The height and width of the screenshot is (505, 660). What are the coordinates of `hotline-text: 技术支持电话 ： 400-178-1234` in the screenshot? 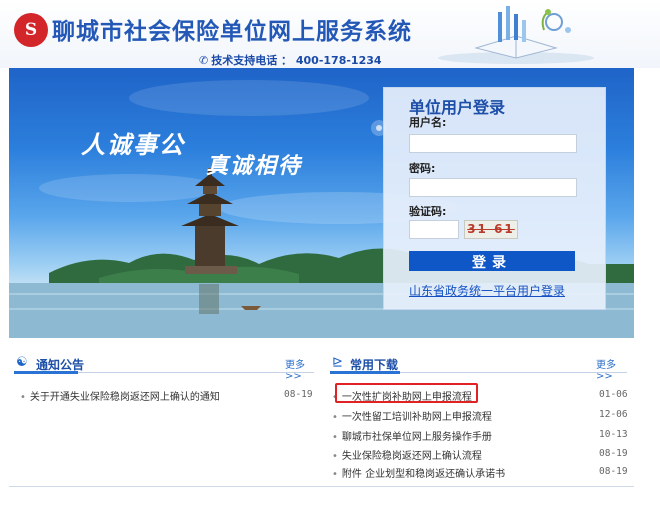 It's located at (296, 60).